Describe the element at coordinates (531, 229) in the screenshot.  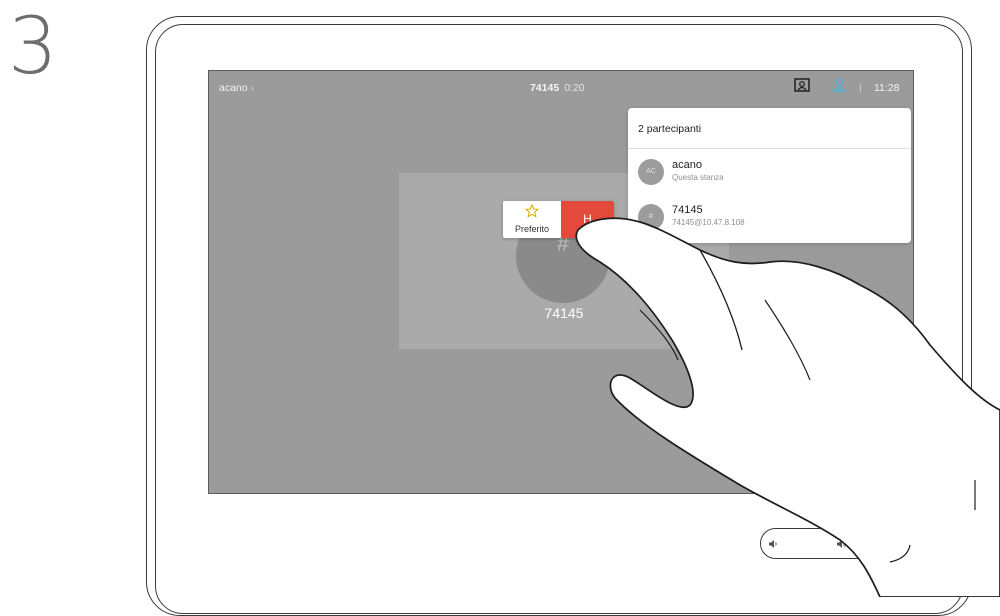
I see `favorite-label: Preferito` at that location.